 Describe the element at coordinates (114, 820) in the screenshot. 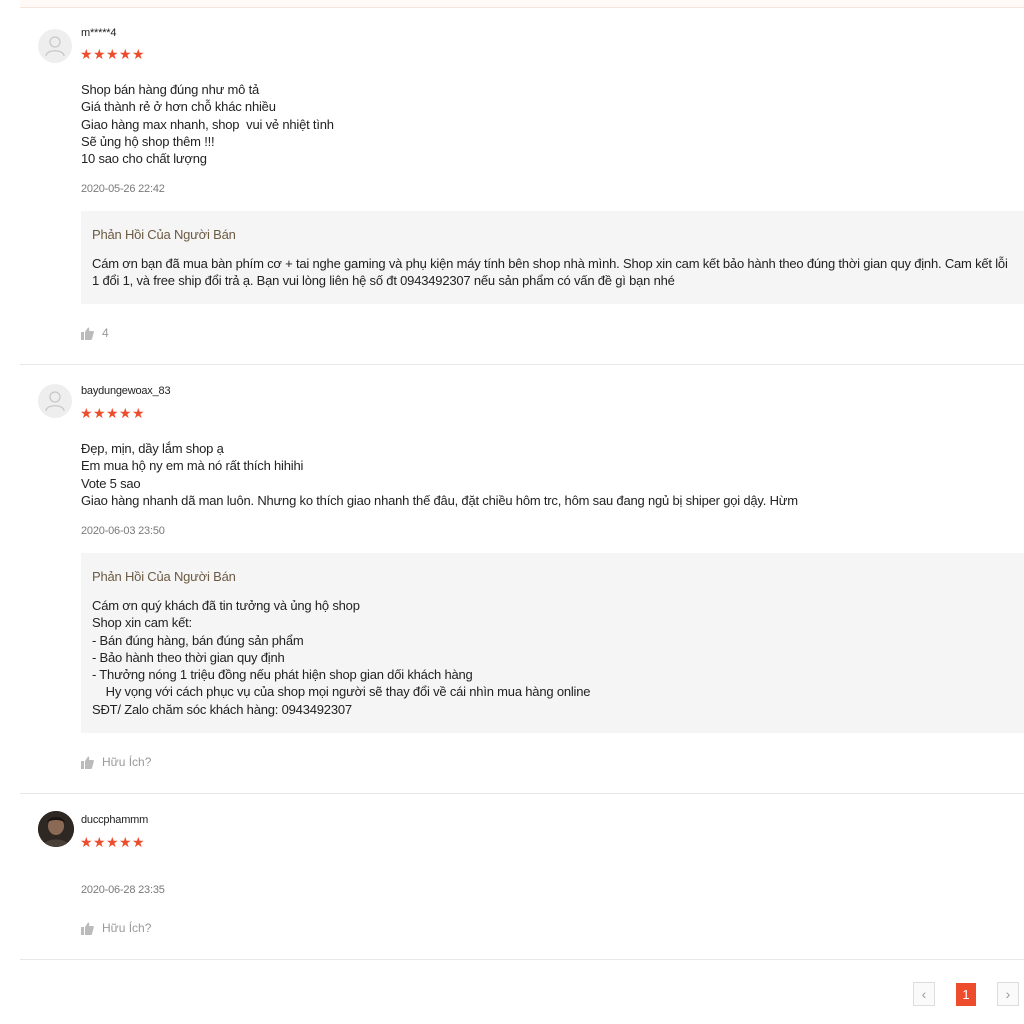

I see `review-username: duccphammm` at that location.